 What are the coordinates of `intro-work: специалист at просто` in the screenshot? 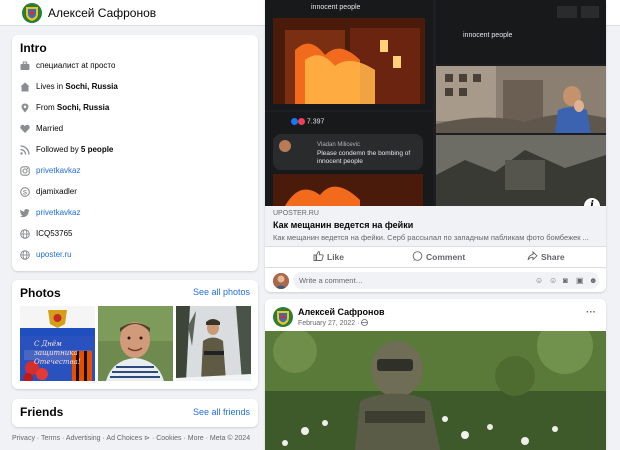 It's located at (136, 66).